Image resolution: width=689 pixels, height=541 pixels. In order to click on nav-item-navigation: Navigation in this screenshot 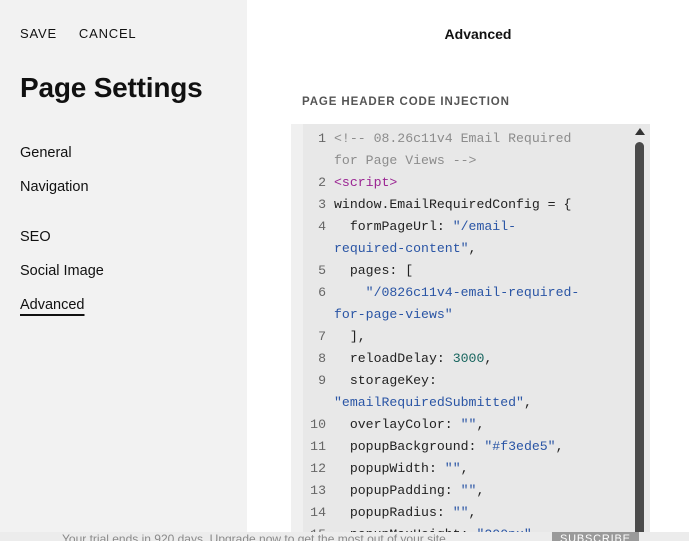, I will do `click(54, 195)`.